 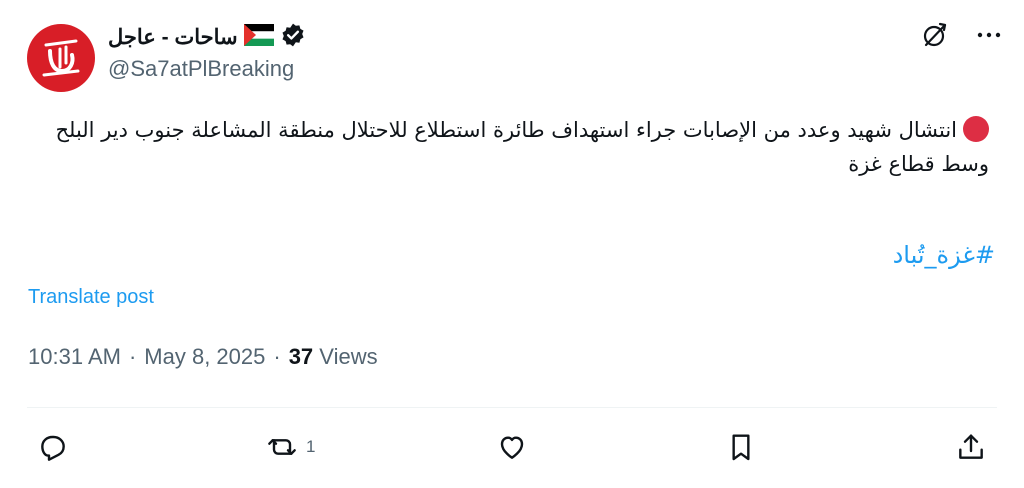 What do you see at coordinates (311, 446) in the screenshot?
I see `repost-count: 1` at bounding box center [311, 446].